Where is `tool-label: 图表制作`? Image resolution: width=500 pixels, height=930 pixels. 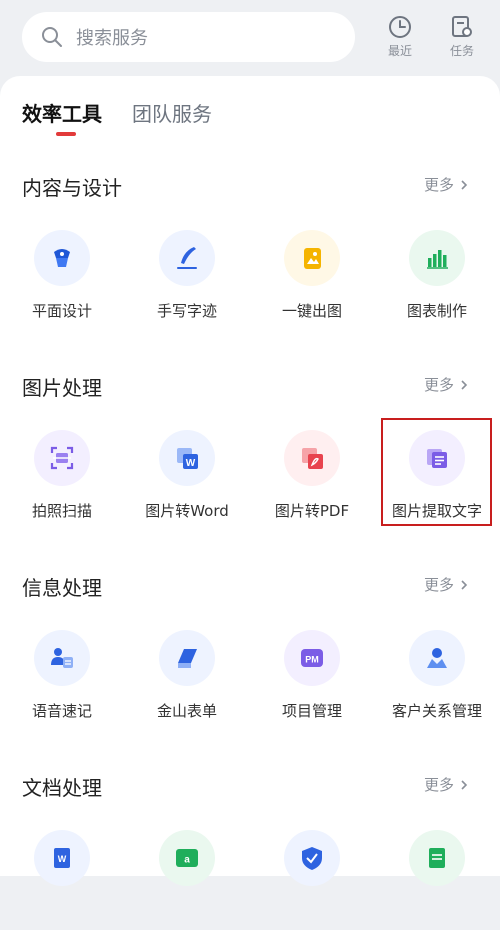 tool-label: 图表制作 is located at coordinates (436, 311).